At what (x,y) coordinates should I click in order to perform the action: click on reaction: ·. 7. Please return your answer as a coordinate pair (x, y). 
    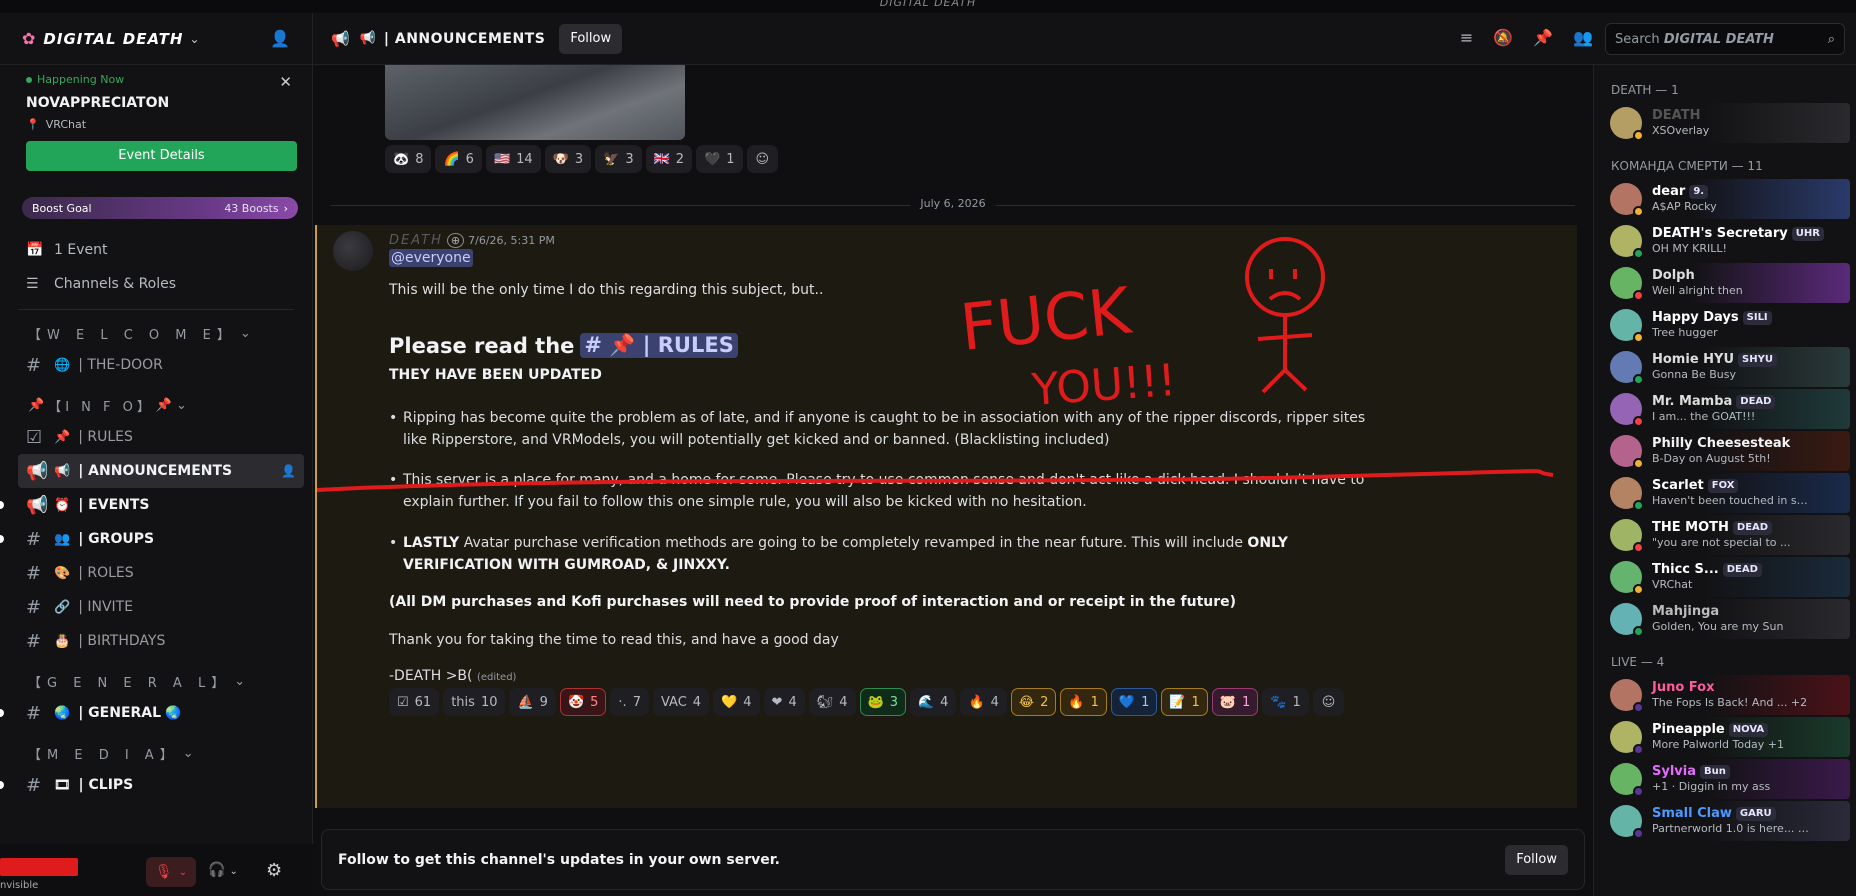
    Looking at the image, I should click on (629, 702).